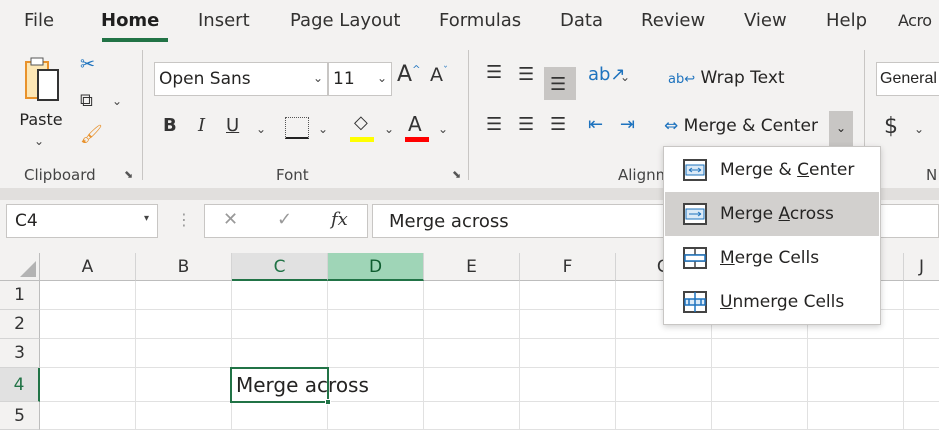 The height and width of the screenshot is (430, 939). I want to click on increase-font-size-icon: A^, so click(408, 75).